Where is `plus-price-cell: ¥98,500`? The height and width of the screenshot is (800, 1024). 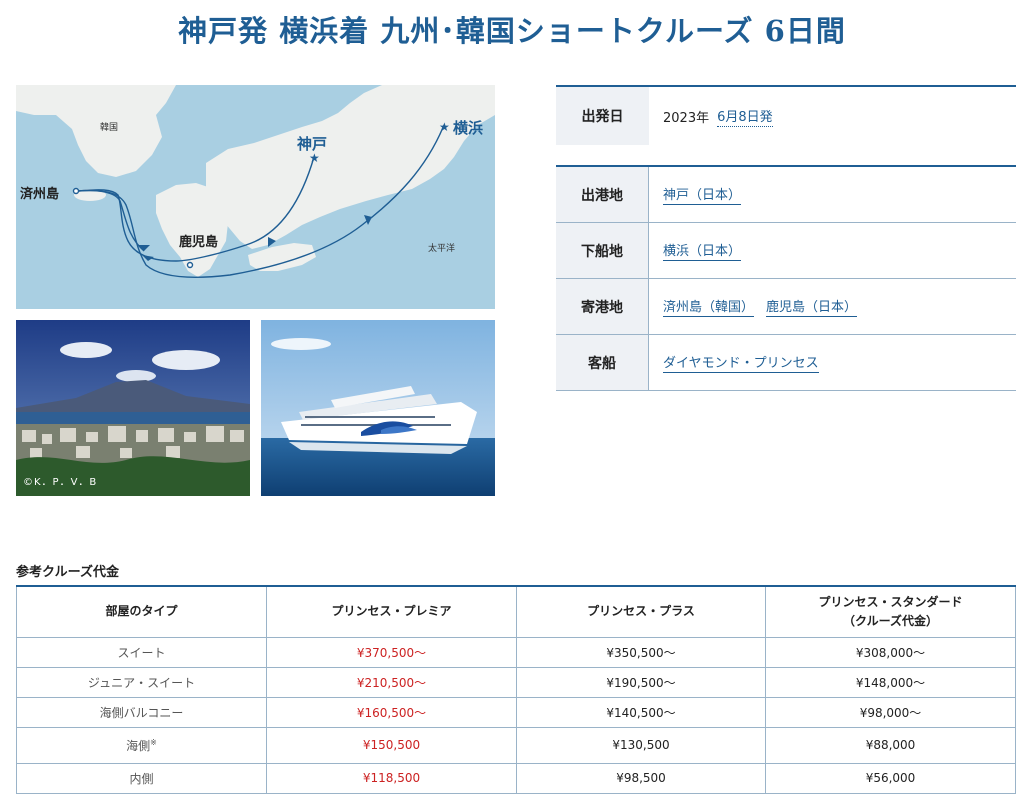 plus-price-cell: ¥98,500 is located at coordinates (641, 778).